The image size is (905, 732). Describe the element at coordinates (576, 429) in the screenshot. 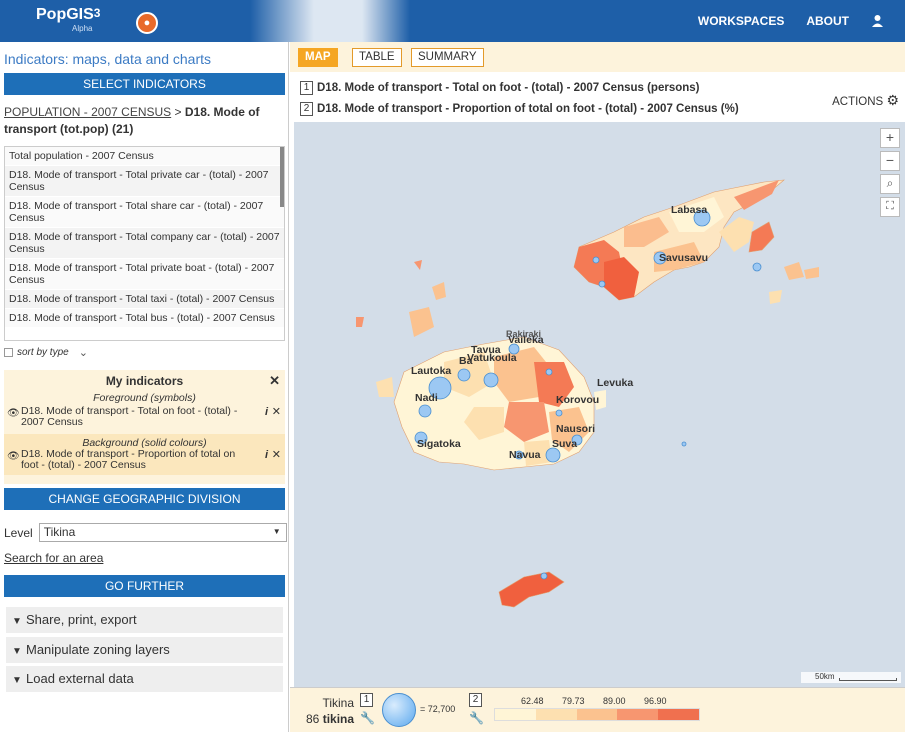

I see `map-label: Nausori` at that location.